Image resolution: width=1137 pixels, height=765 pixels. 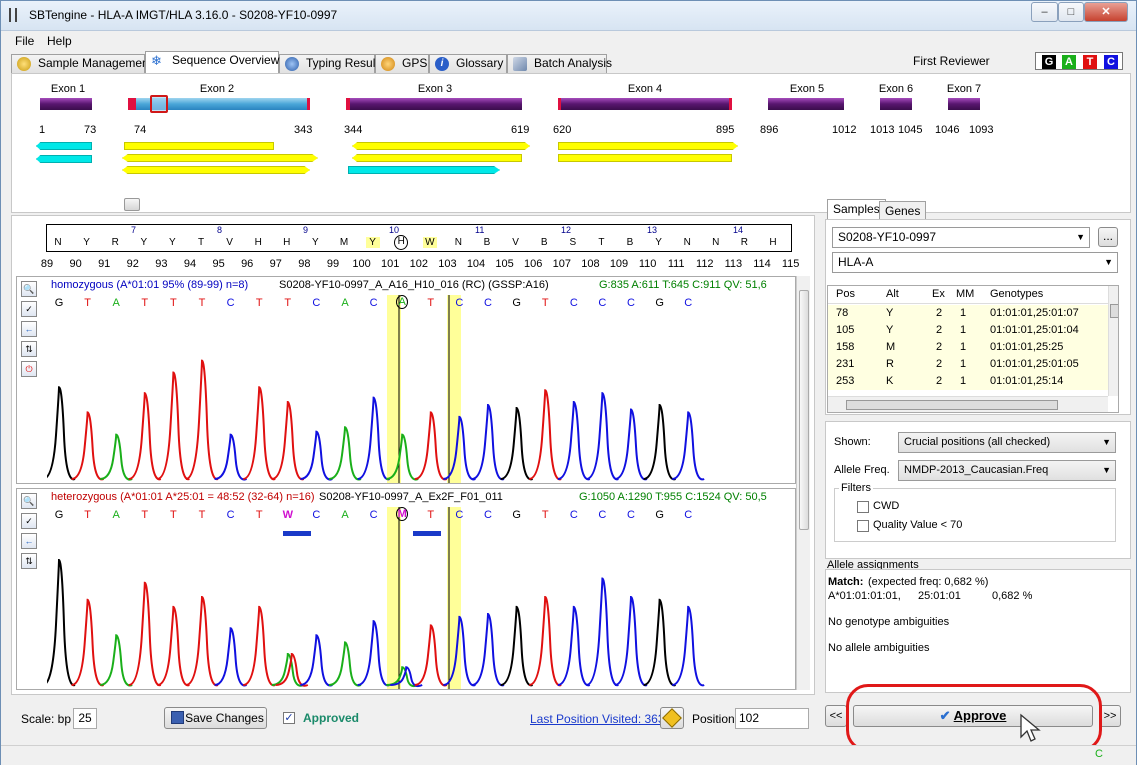 What do you see at coordinates (863, 526) in the screenshot?
I see `quality-checkbox` at bounding box center [863, 526].